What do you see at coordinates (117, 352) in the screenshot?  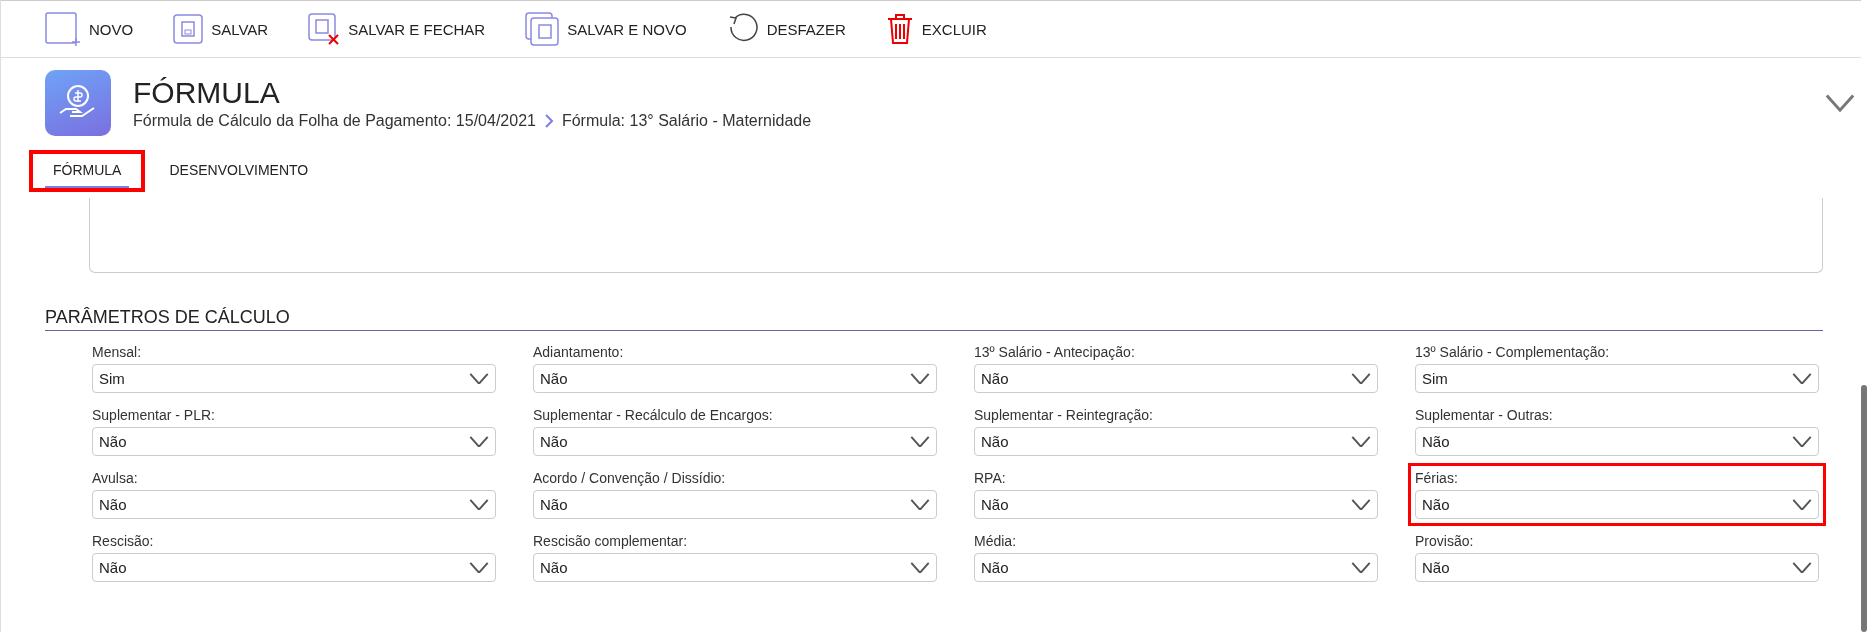 I see `field-label: Mensal:` at bounding box center [117, 352].